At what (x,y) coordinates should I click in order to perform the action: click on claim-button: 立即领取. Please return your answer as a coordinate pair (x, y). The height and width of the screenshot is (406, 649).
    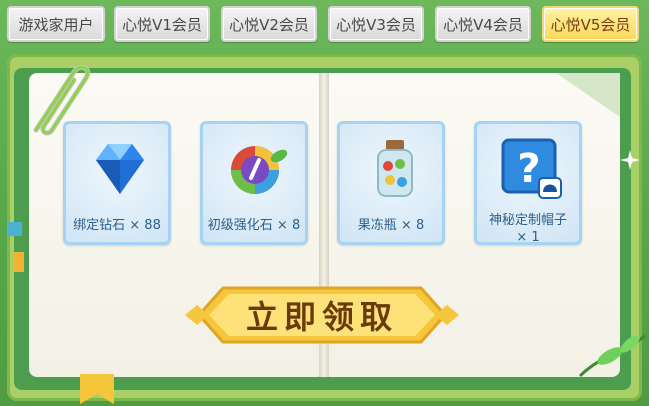
    Looking at the image, I should click on (322, 315).